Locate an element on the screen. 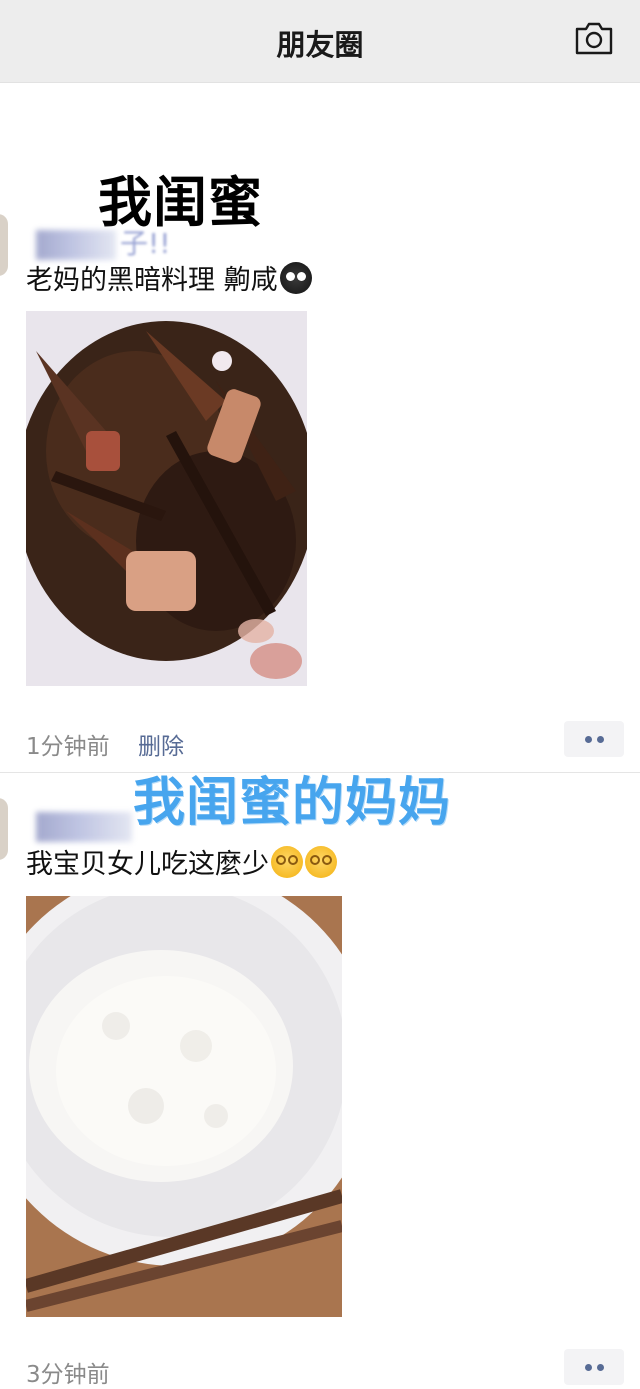 The height and width of the screenshot is (1389, 640). overlay-caption-middle: 我闺蜜的妈妈 is located at coordinates (292, 803).